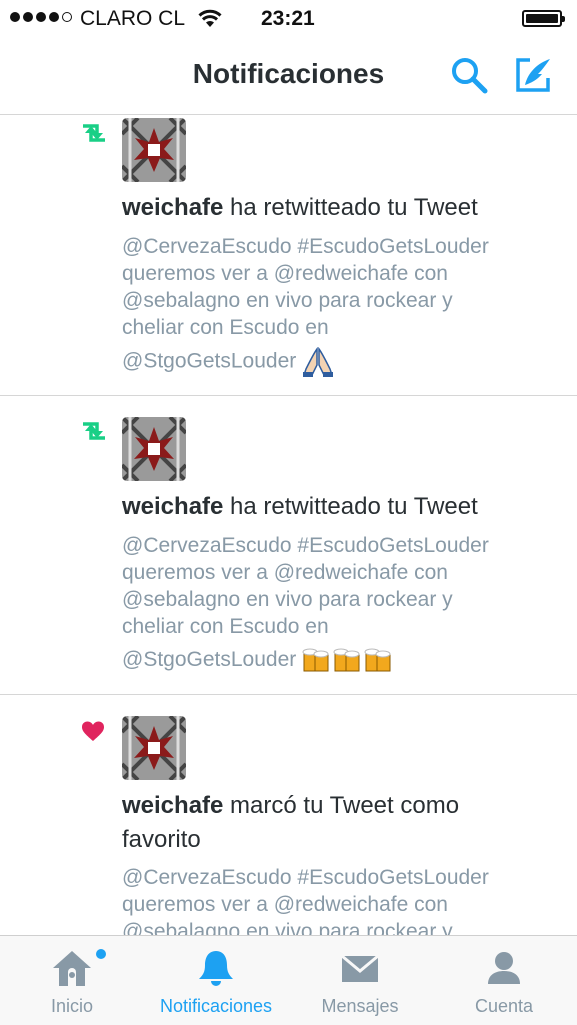 Image resolution: width=577 pixels, height=1025 pixels. I want to click on tab-label: Cuenta, so click(504, 1006).